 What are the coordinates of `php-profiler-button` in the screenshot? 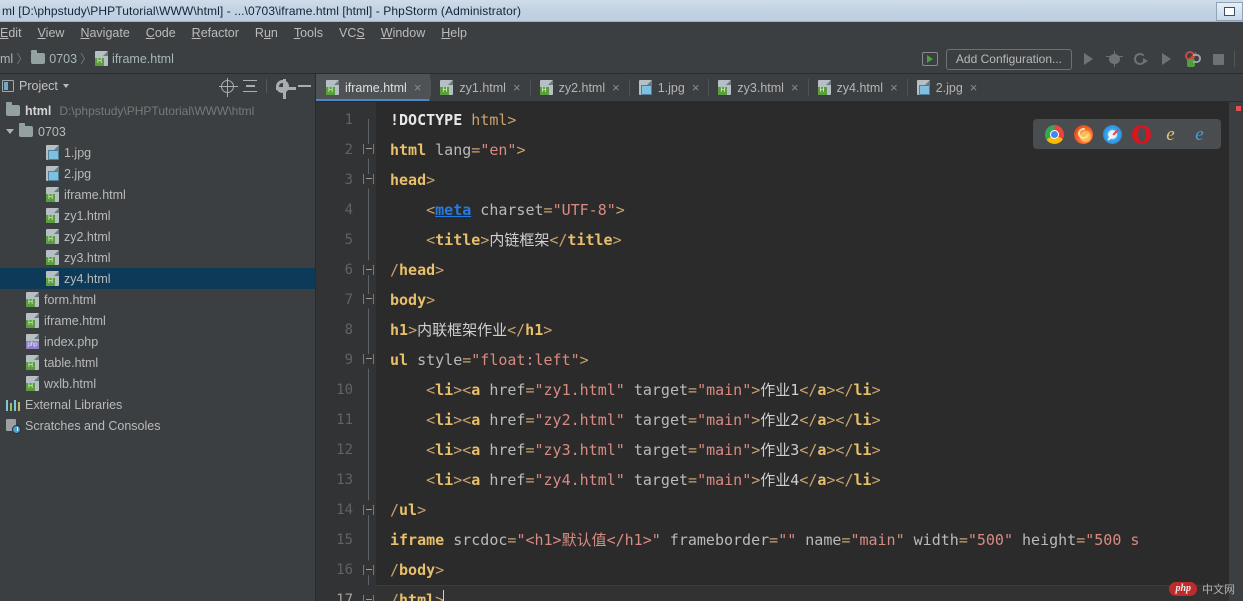 It's located at (1192, 59).